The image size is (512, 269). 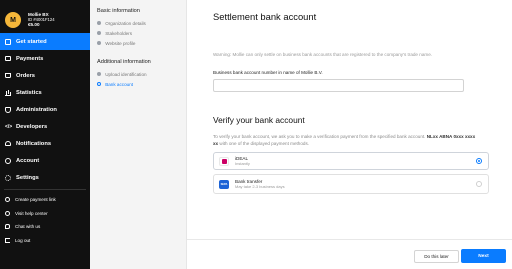 What do you see at coordinates (224, 161) in the screenshot?
I see `ideal-logo` at bounding box center [224, 161].